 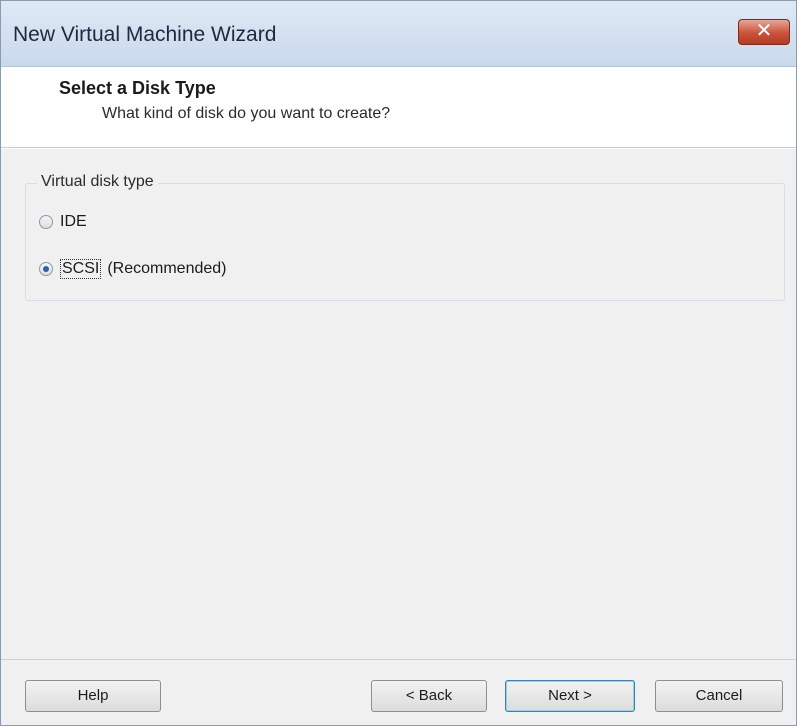 I want to click on radio-option-scsi: SCSI (Recommended), so click(x=133, y=269).